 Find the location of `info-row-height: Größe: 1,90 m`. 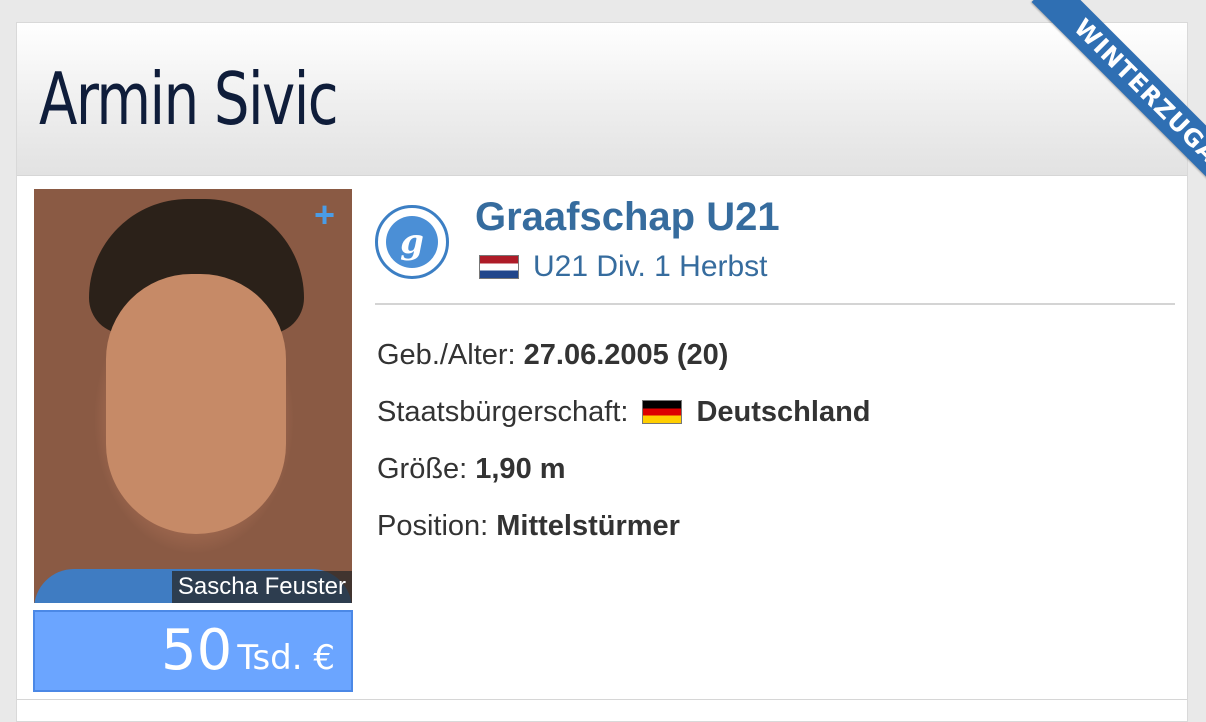

info-row-height: Größe: 1,90 m is located at coordinates (471, 469).